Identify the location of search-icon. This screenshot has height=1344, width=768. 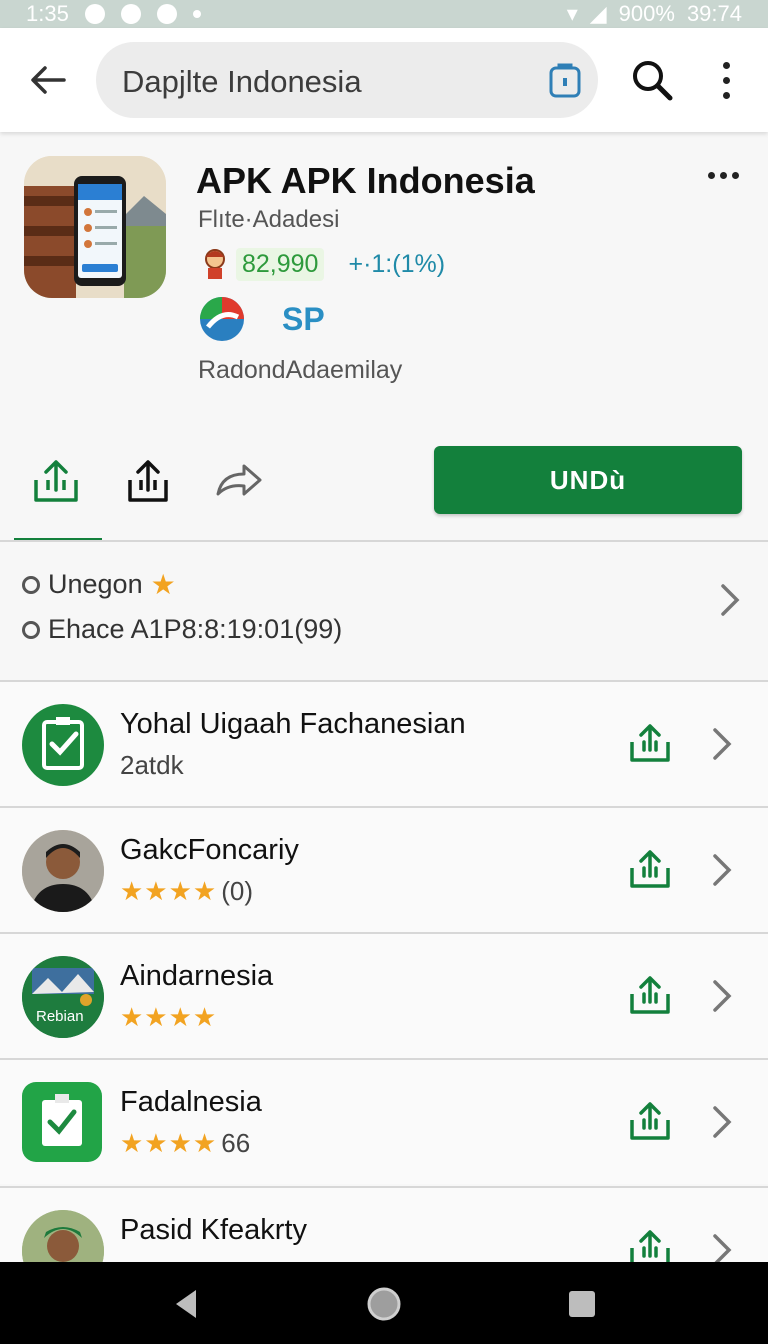
(652, 80).